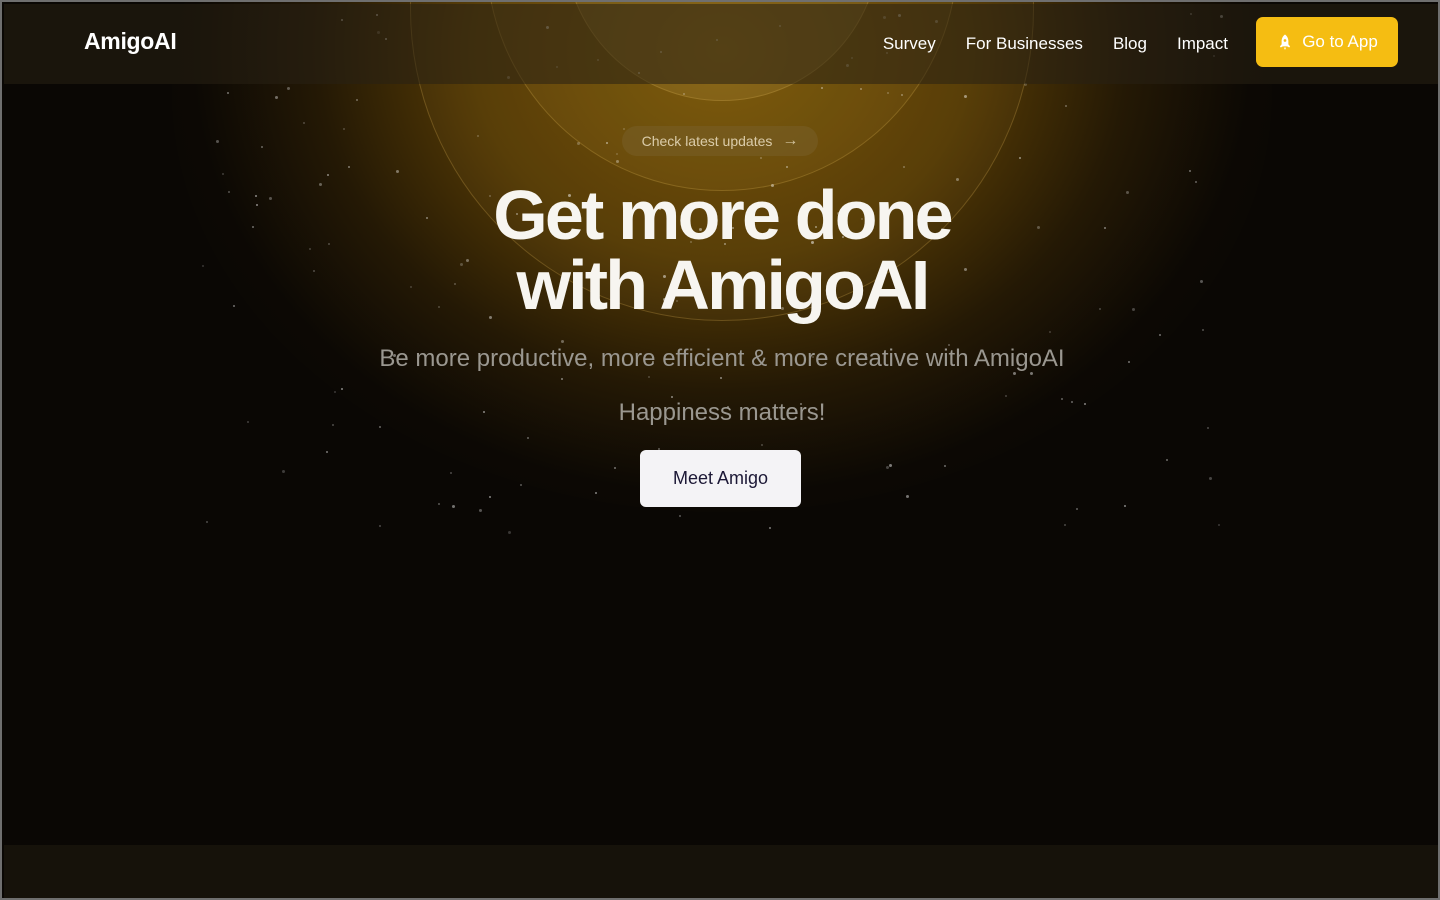  Describe the element at coordinates (722, 412) in the screenshot. I see `hero-tagline: Happiness matters!` at that location.